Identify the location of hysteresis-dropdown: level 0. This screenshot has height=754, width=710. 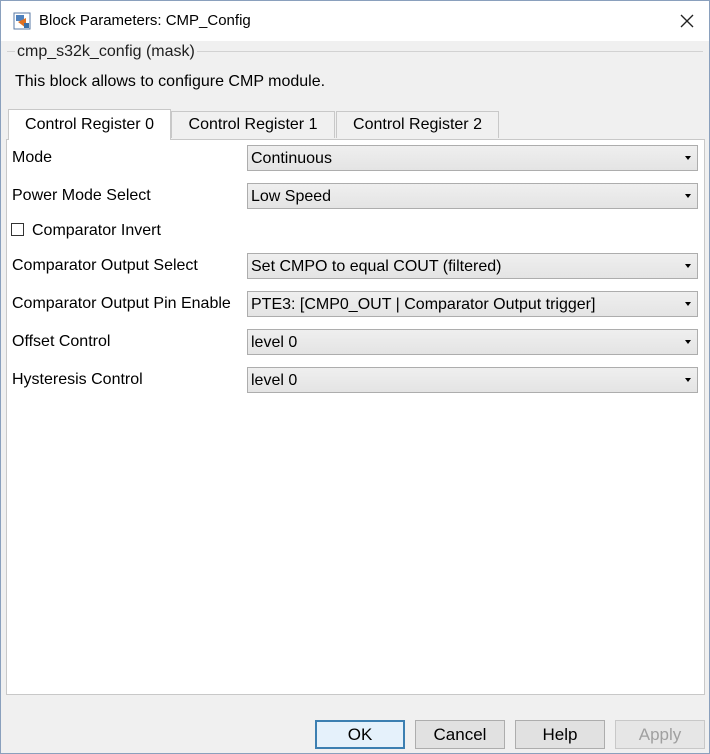
(472, 380).